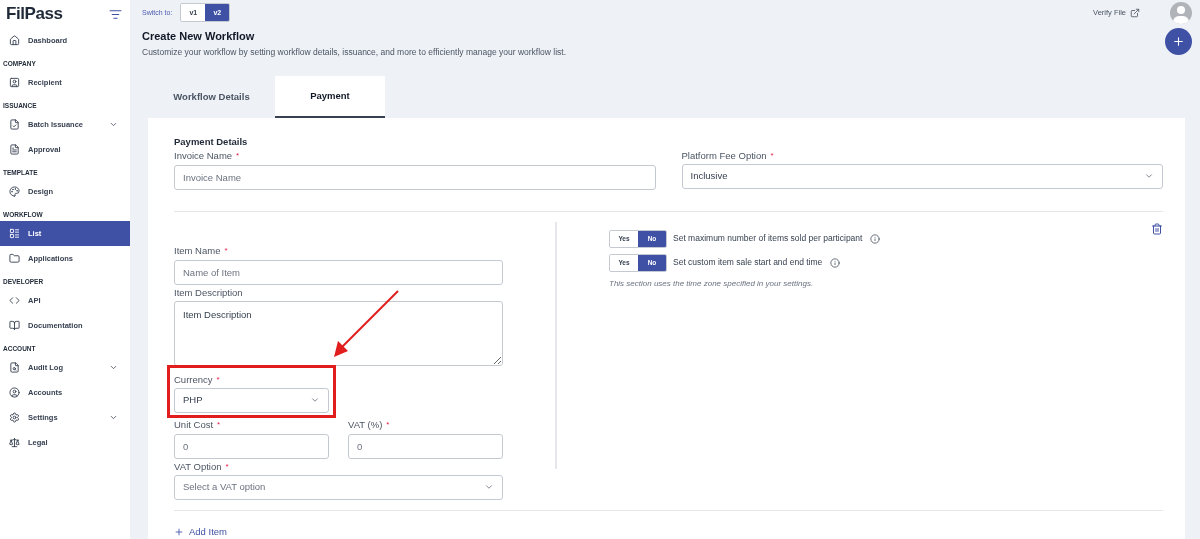 The height and width of the screenshot is (539, 1200). I want to click on logo: FilPass, so click(34, 14).